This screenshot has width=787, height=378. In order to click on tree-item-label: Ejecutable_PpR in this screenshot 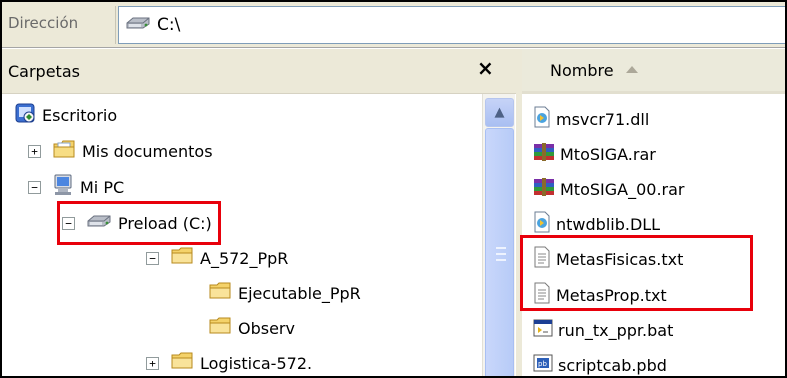, I will do `click(299, 293)`.